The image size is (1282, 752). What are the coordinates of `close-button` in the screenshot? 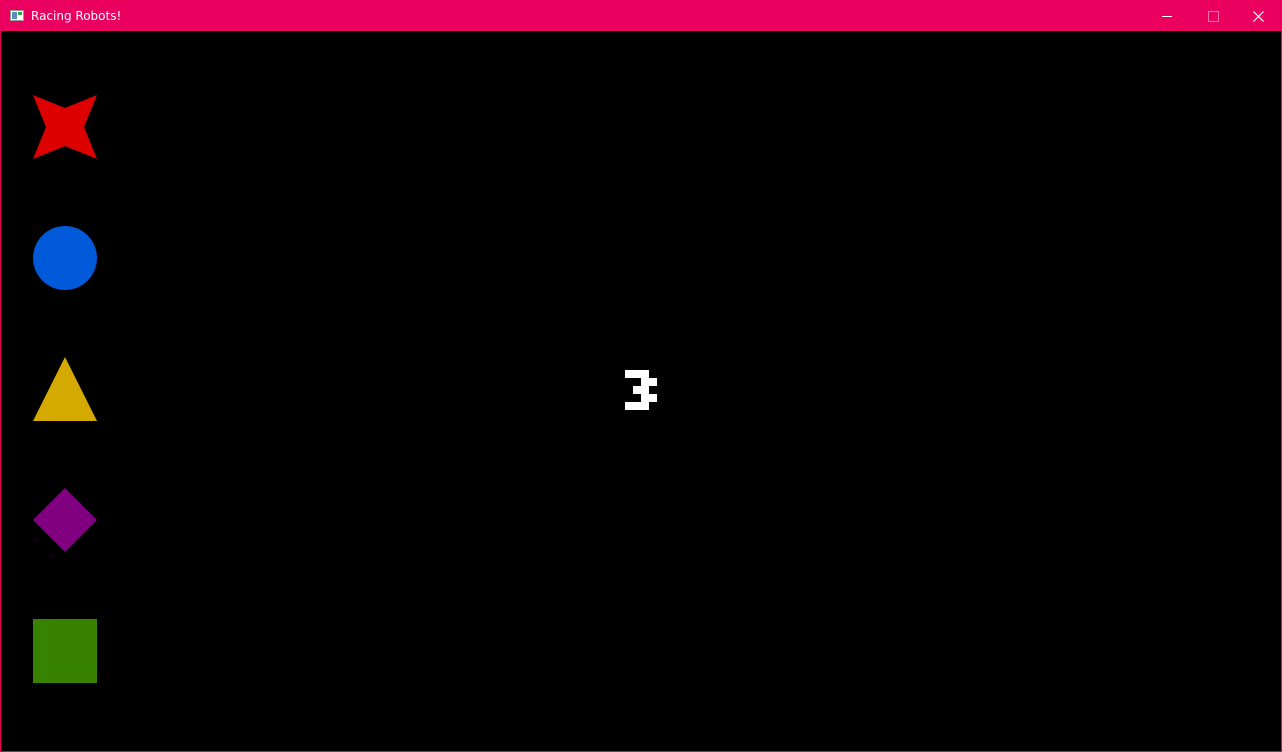 It's located at (1258, 16).